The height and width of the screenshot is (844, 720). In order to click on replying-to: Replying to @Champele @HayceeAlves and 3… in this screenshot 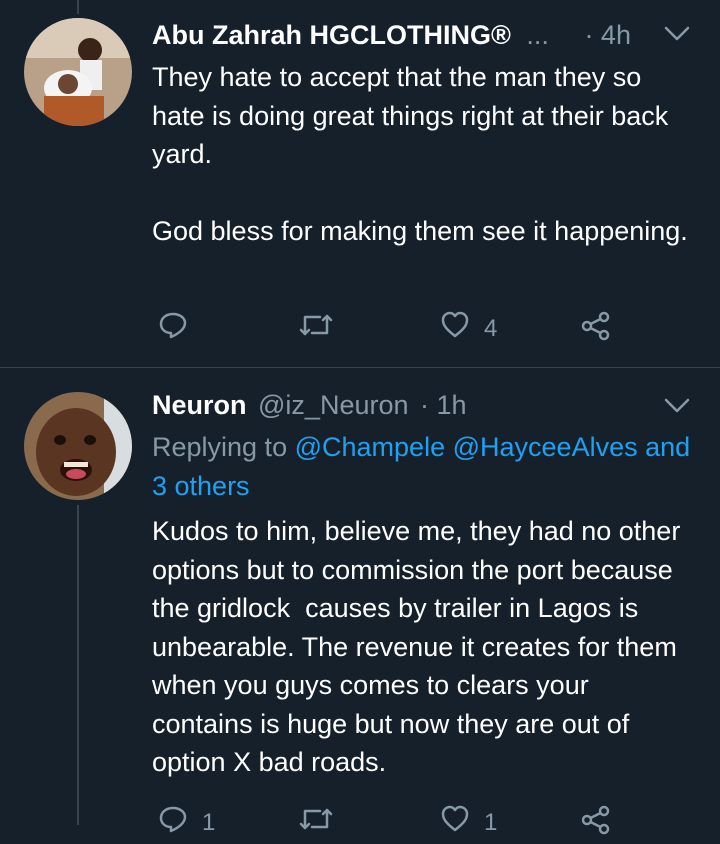, I will do `click(427, 466)`.